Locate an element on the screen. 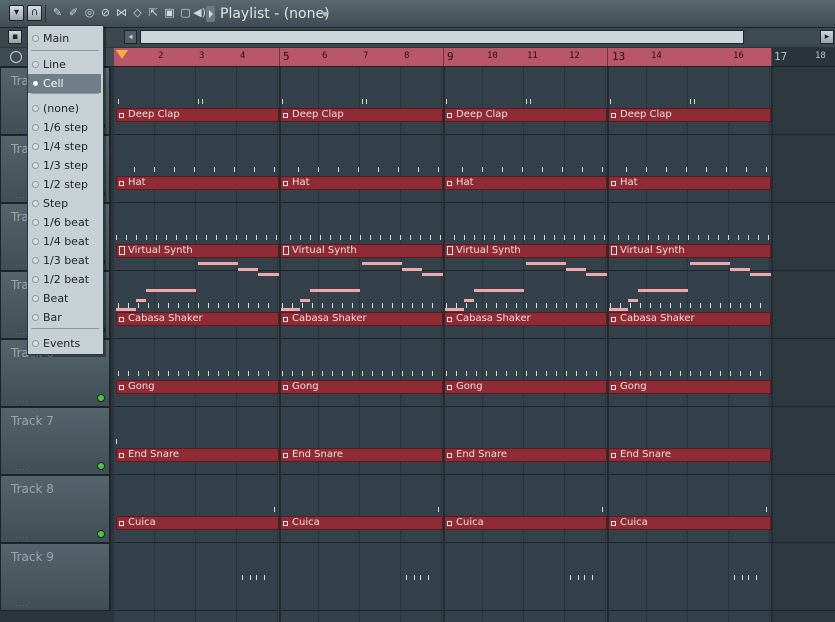 The width and height of the screenshot is (835, 622). snap-option-1-4-beat: 1/4 beat is located at coordinates (64, 241).